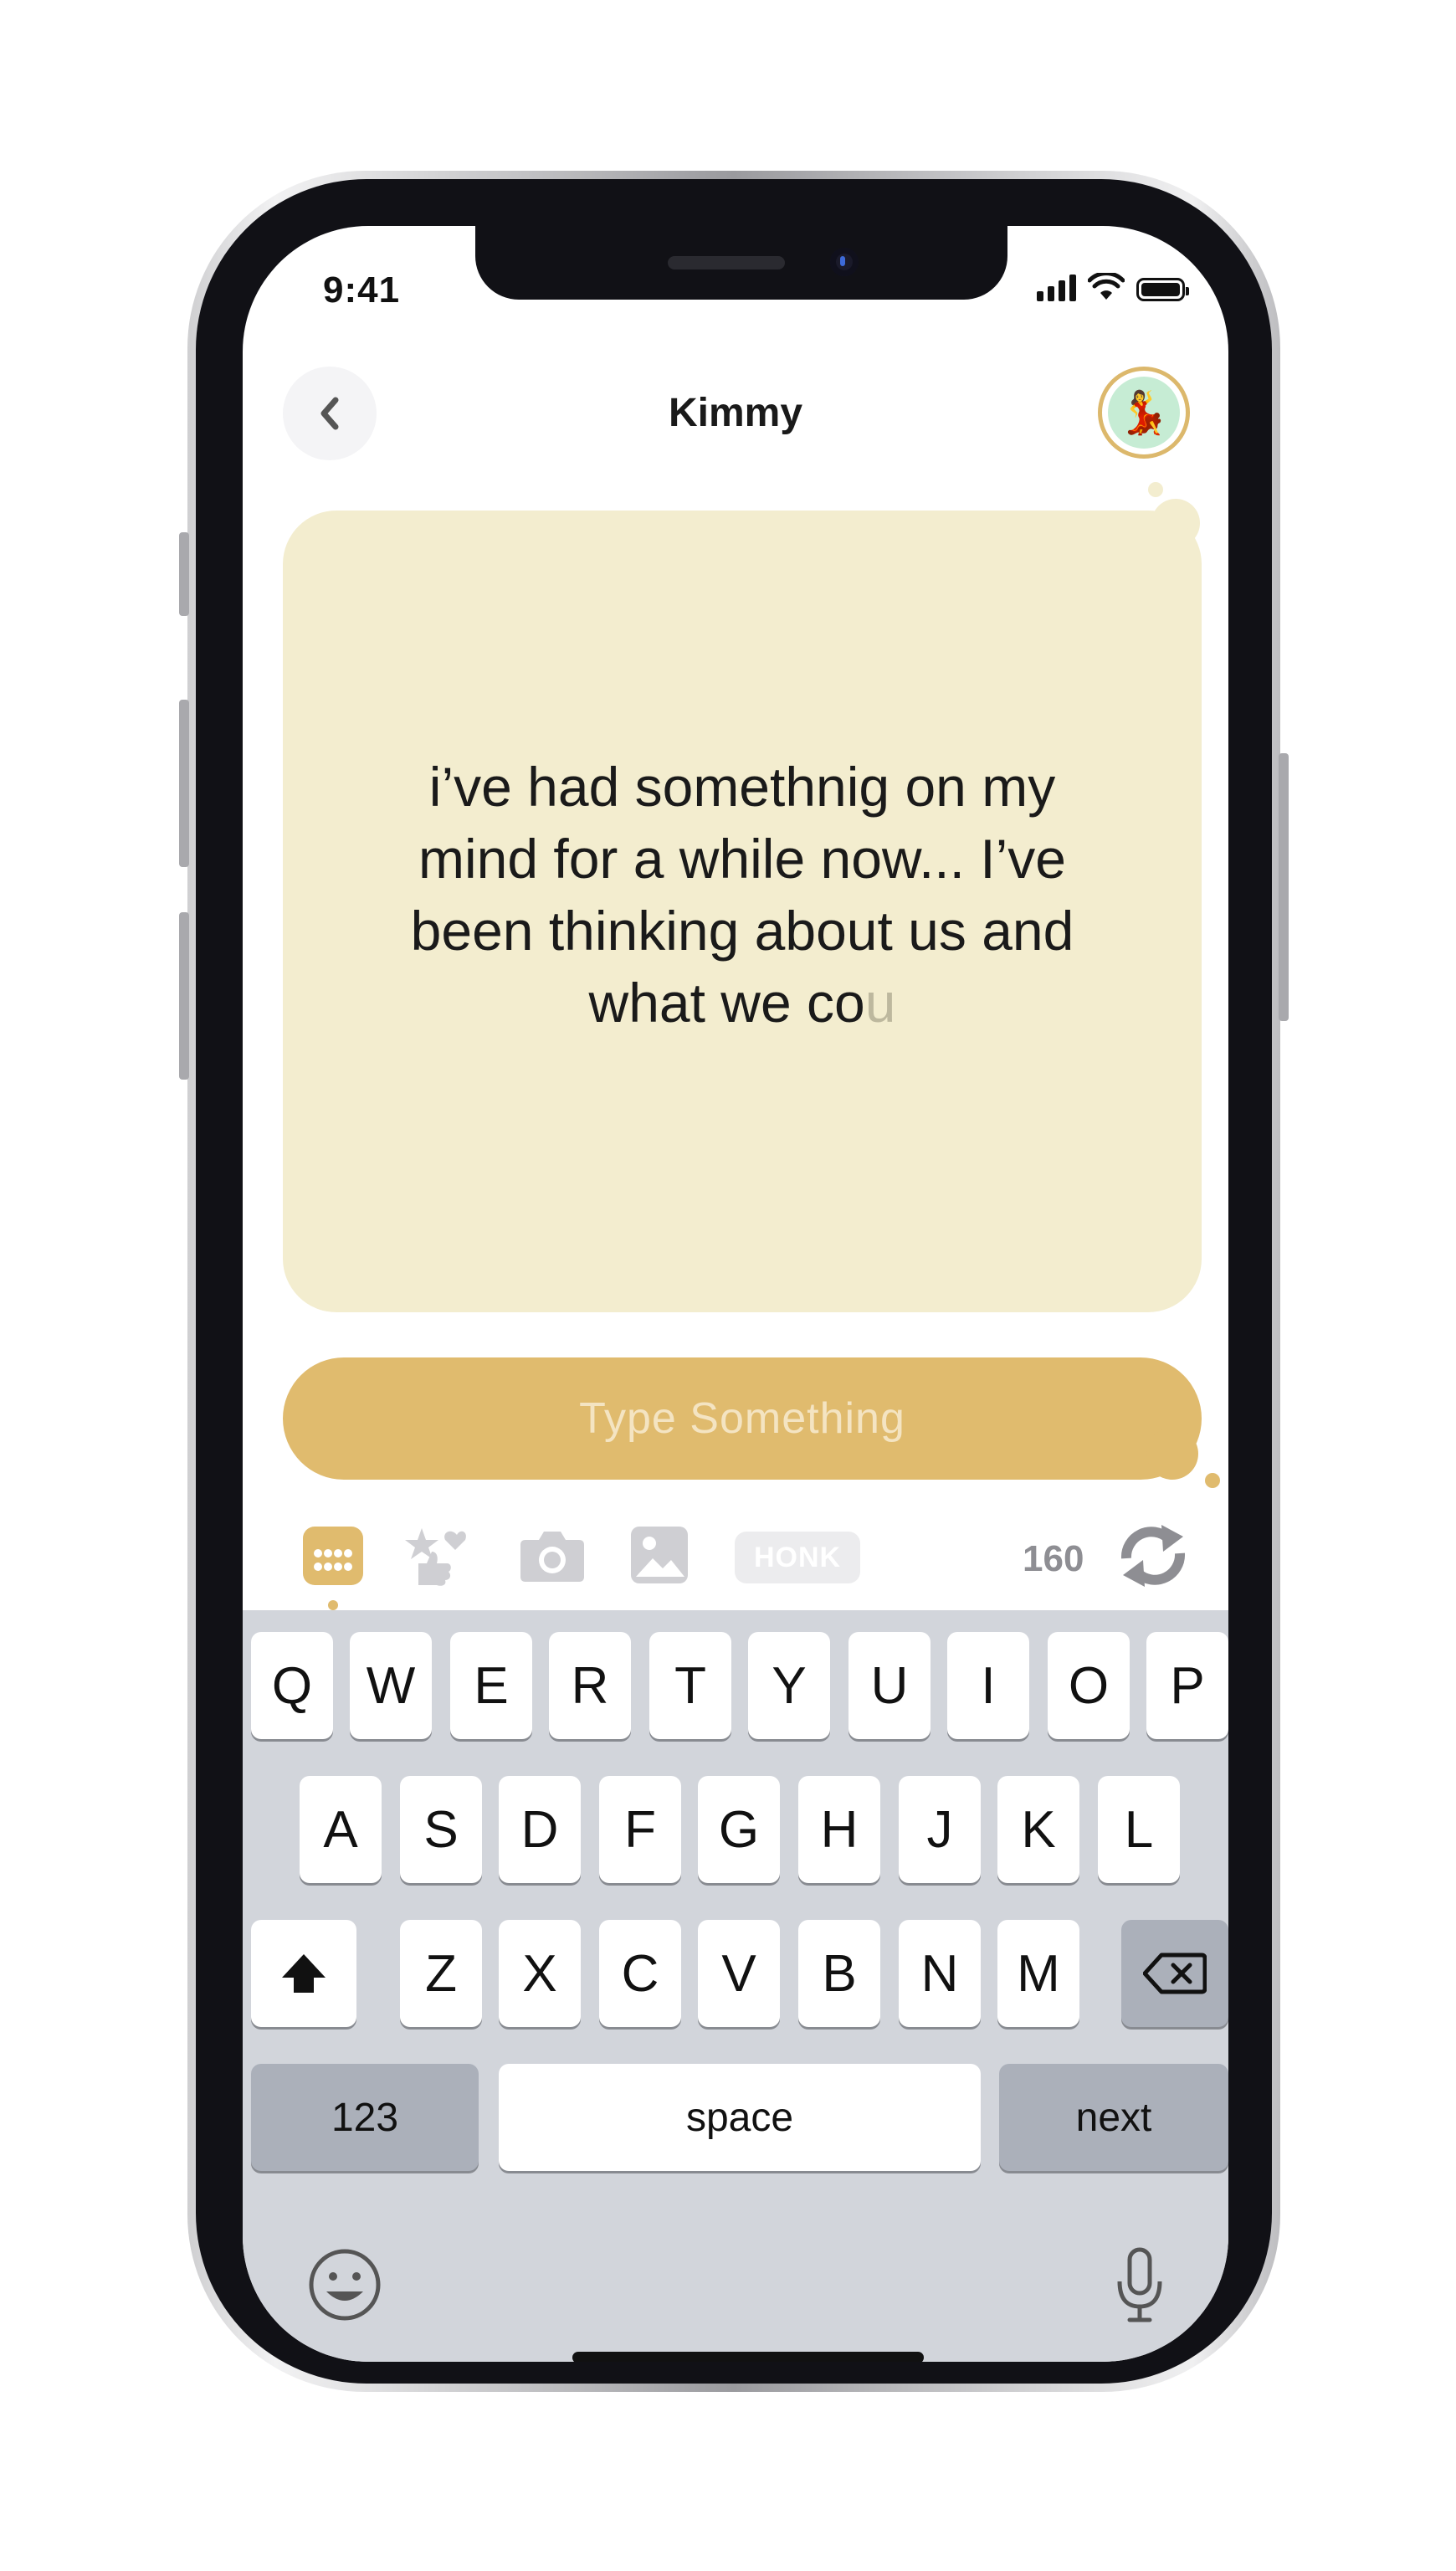  I want to click on key-i: I, so click(988, 1685).